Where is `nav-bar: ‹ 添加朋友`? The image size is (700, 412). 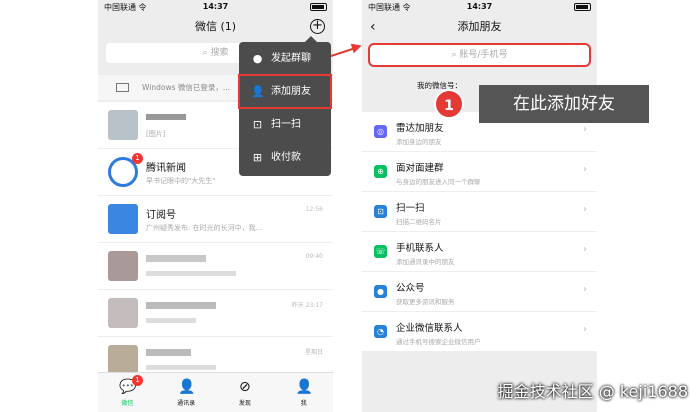 nav-bar: ‹ 添加朋友 is located at coordinates (479, 27).